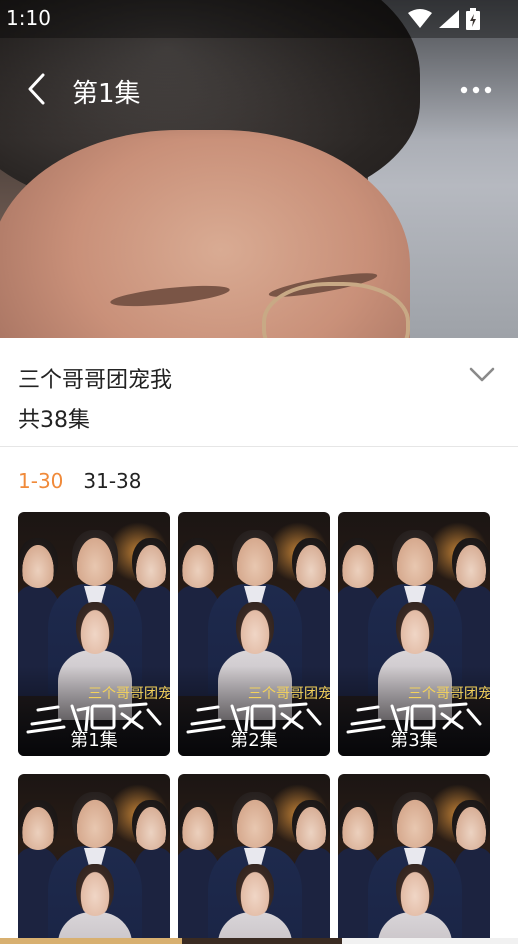 The width and height of the screenshot is (518, 944). Describe the element at coordinates (38, 89) in the screenshot. I see `chevron-left-icon` at that location.